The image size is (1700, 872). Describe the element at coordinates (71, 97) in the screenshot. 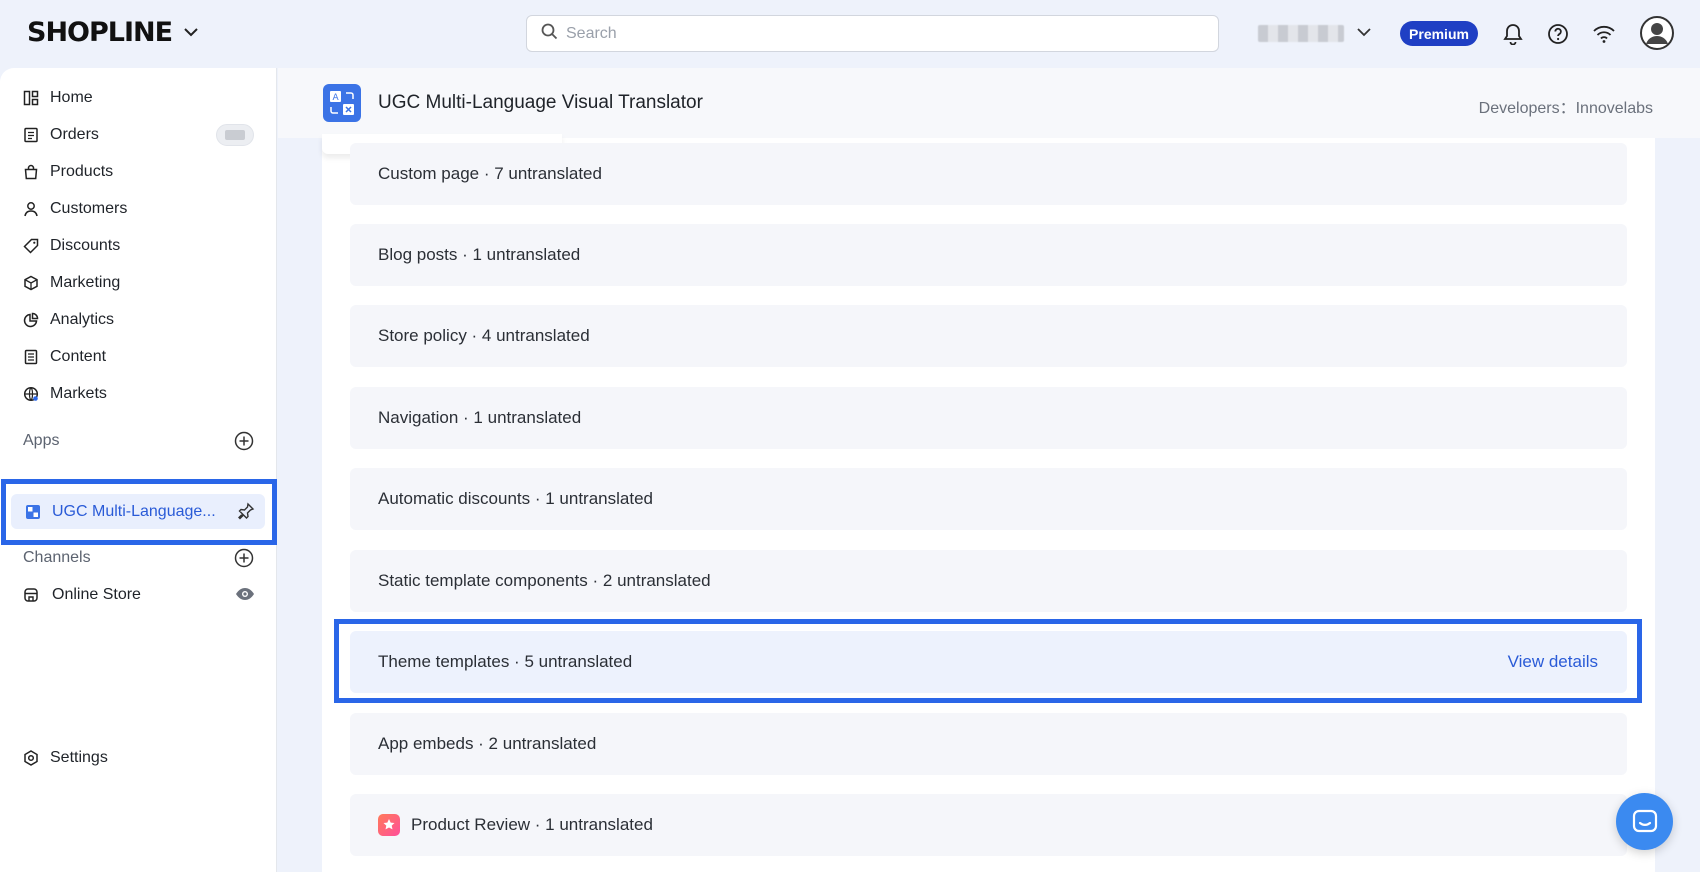

I see `sidebar-item-label: Home` at that location.